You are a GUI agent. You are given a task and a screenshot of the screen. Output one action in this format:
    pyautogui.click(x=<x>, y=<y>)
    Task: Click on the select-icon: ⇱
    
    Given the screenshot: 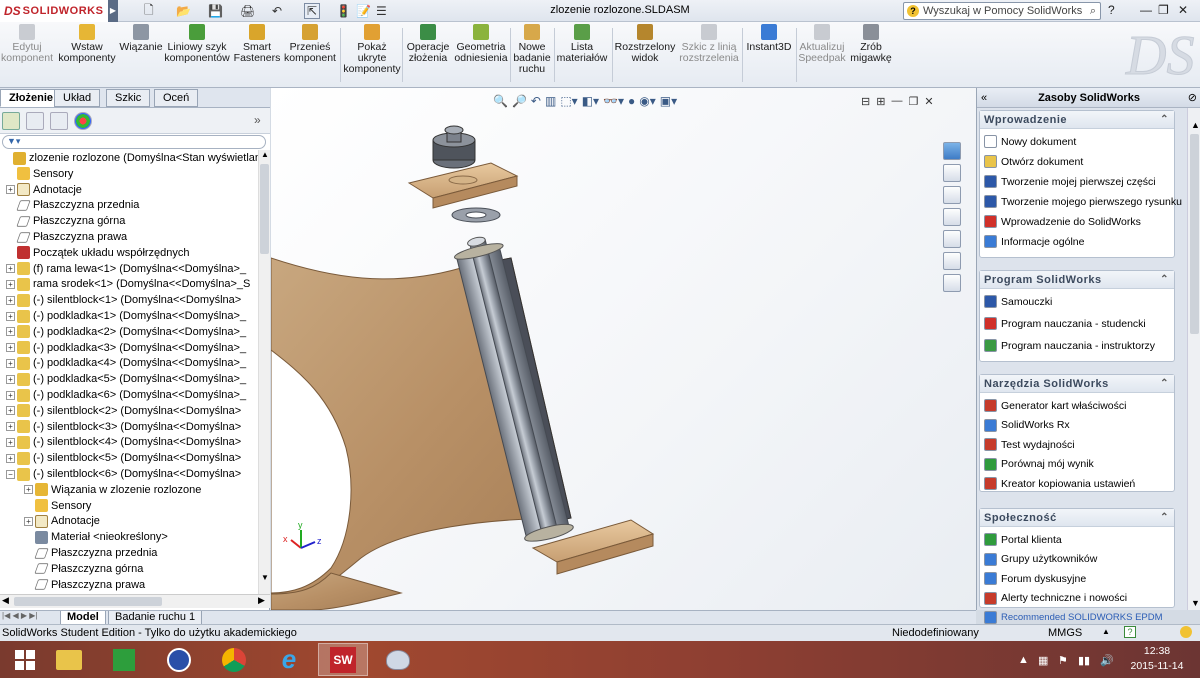 What is the action you would take?
    pyautogui.click(x=312, y=11)
    